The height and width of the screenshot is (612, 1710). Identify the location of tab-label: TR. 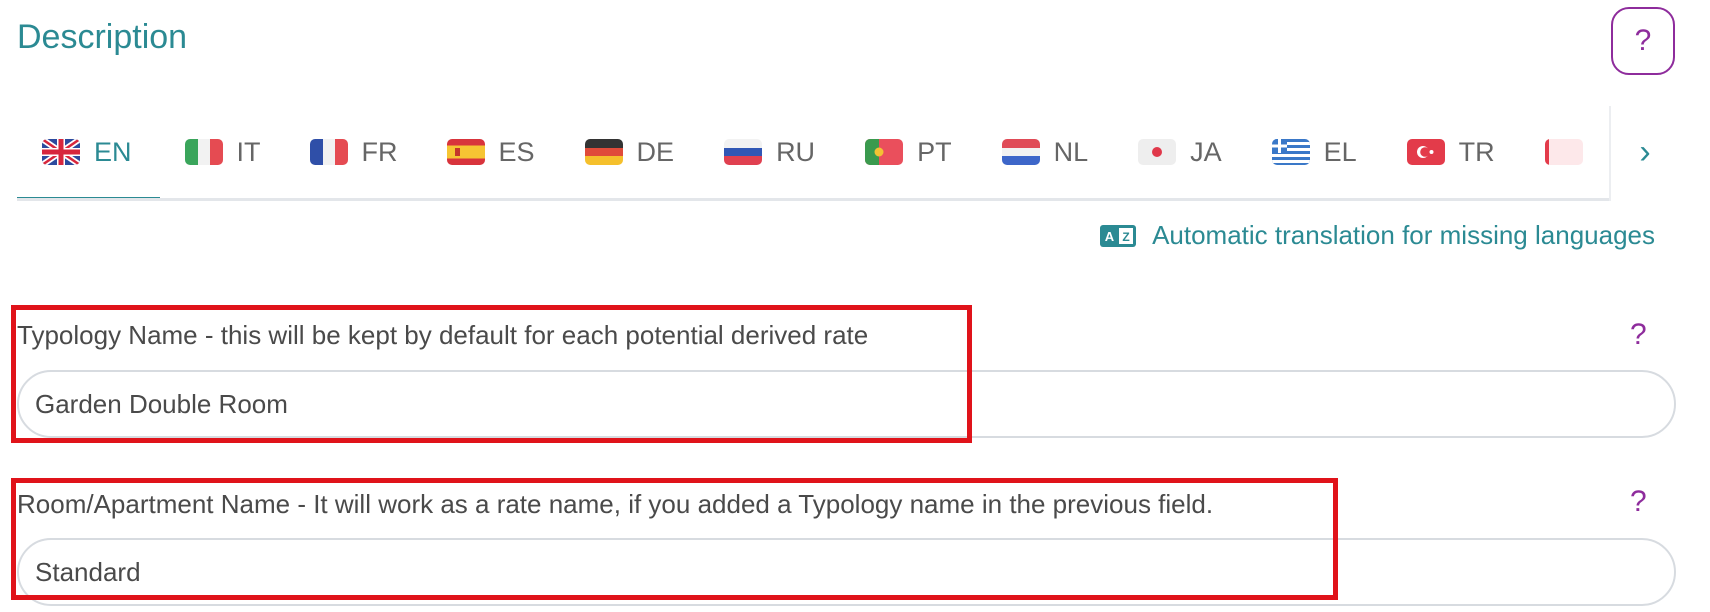
(1476, 151).